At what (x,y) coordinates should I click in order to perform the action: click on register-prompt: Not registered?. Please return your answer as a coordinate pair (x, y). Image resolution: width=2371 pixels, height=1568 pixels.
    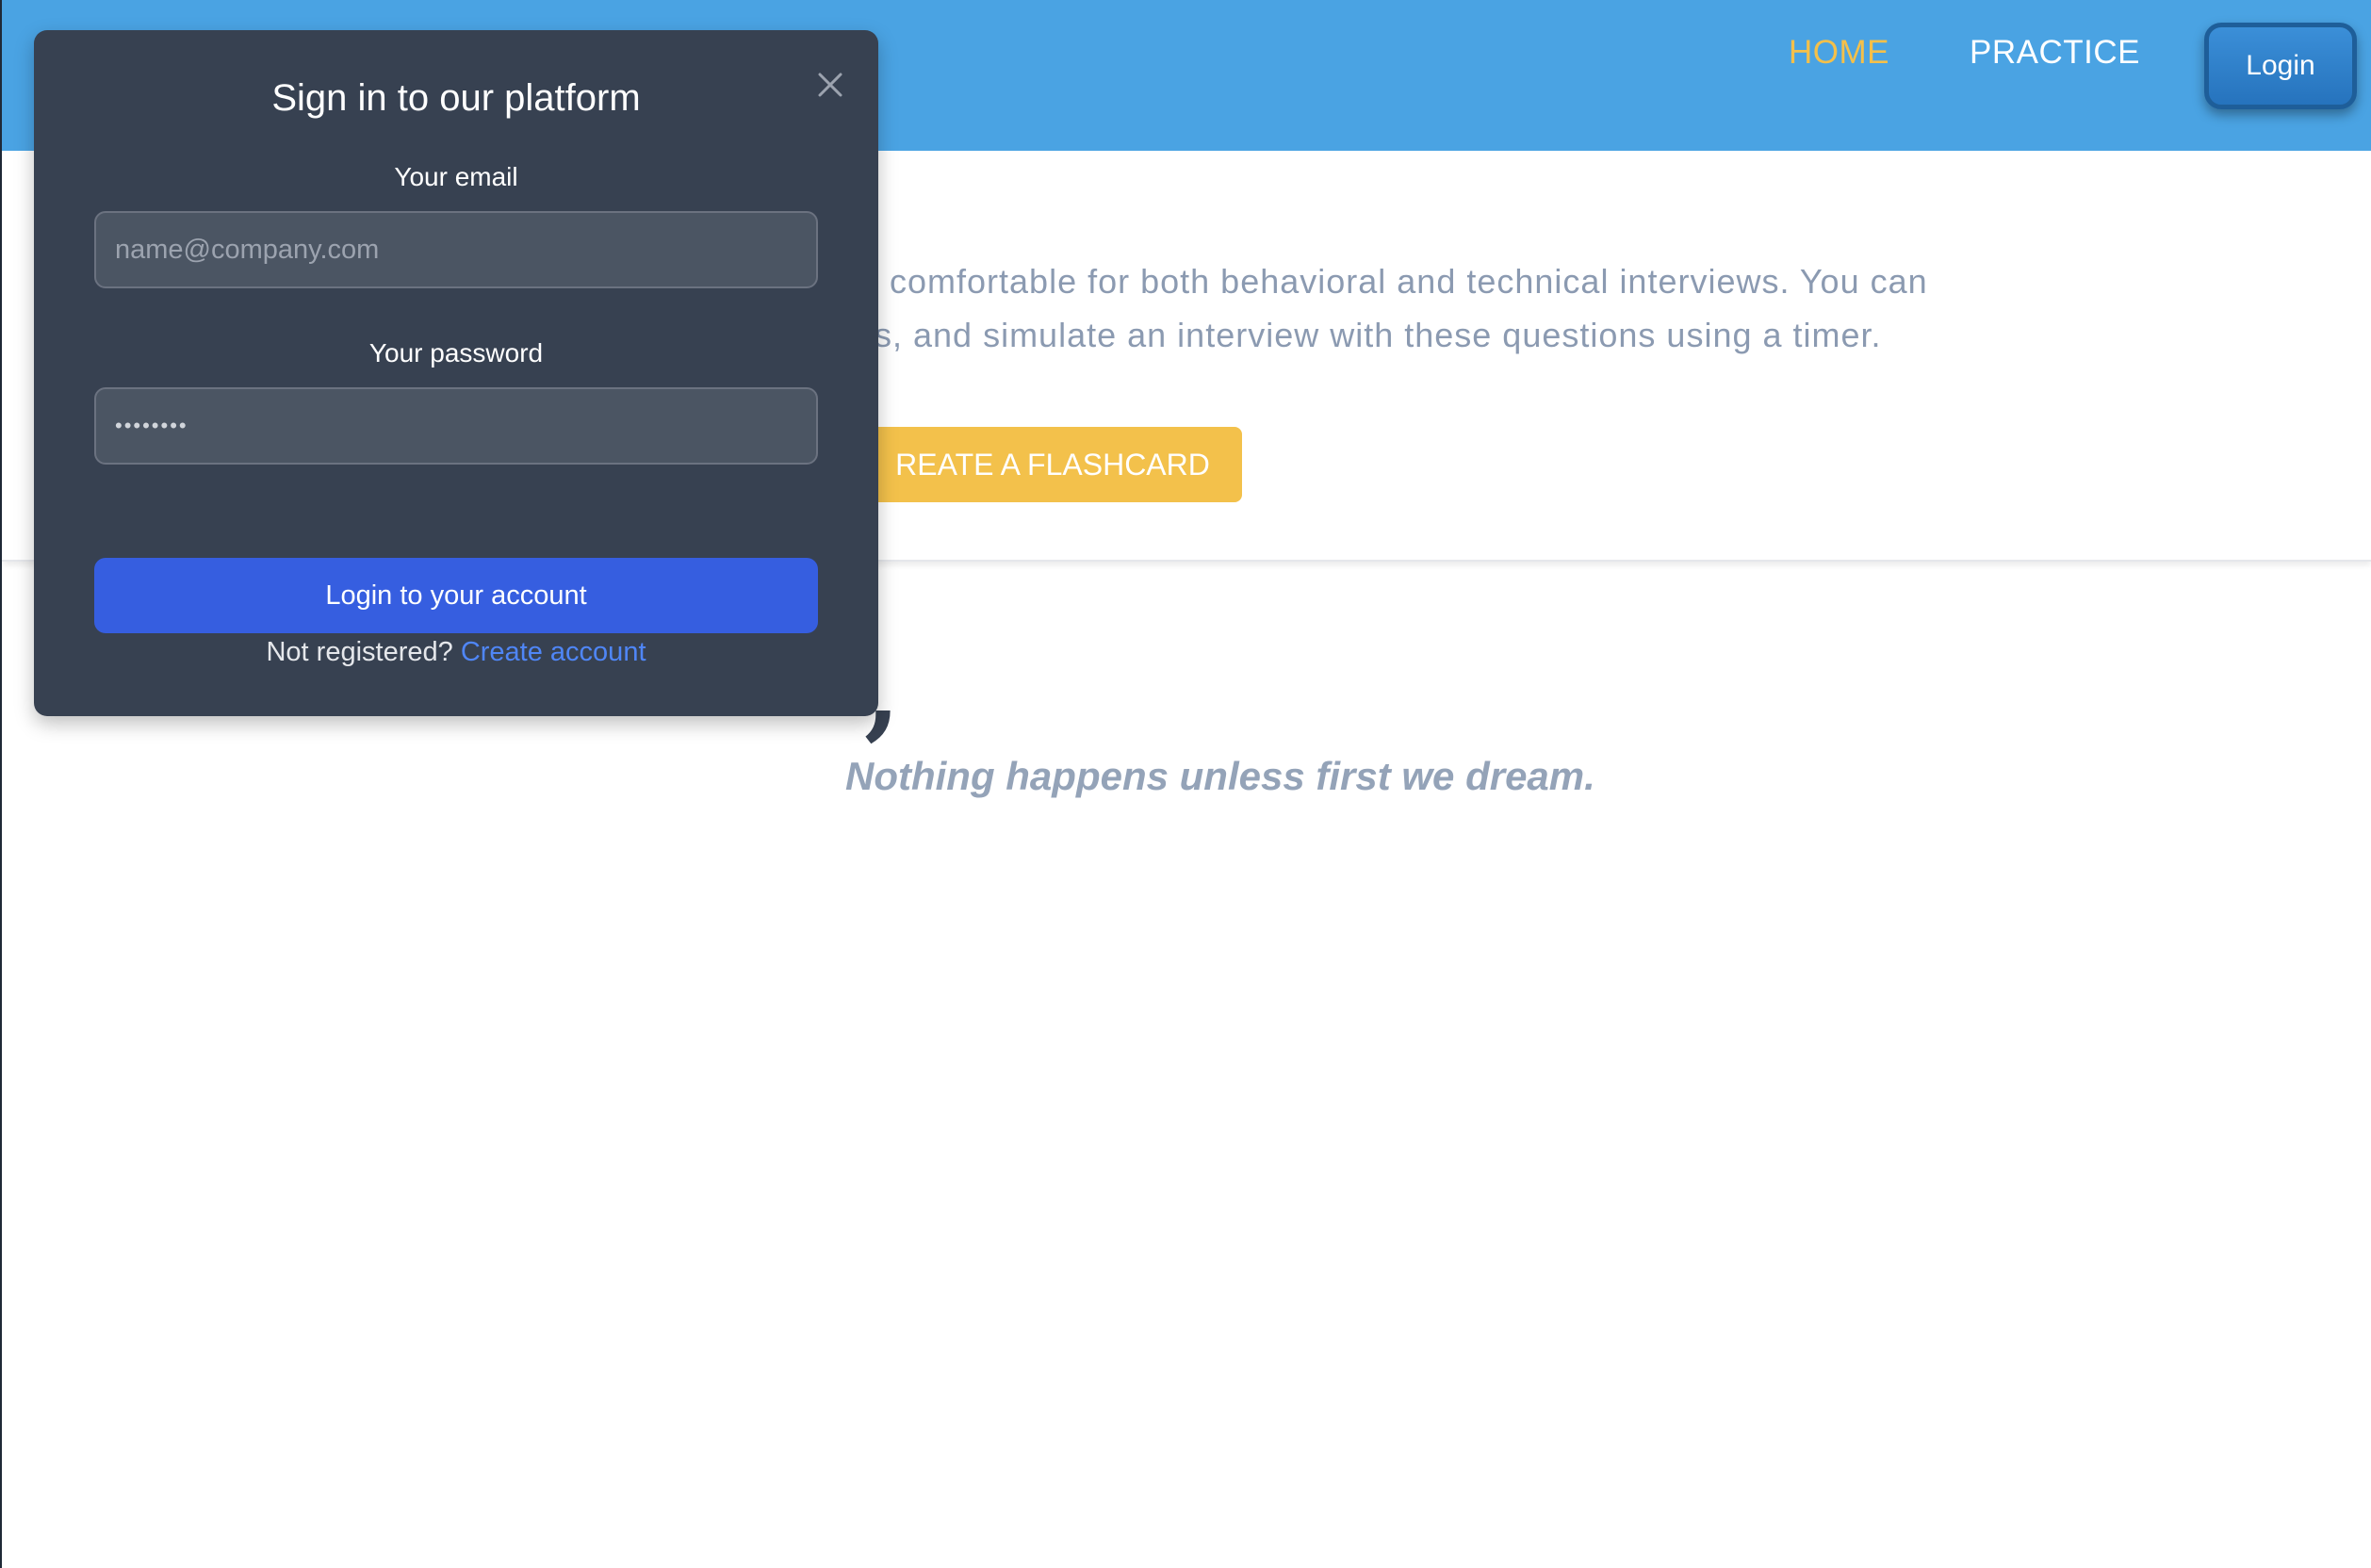
    Looking at the image, I should click on (359, 652).